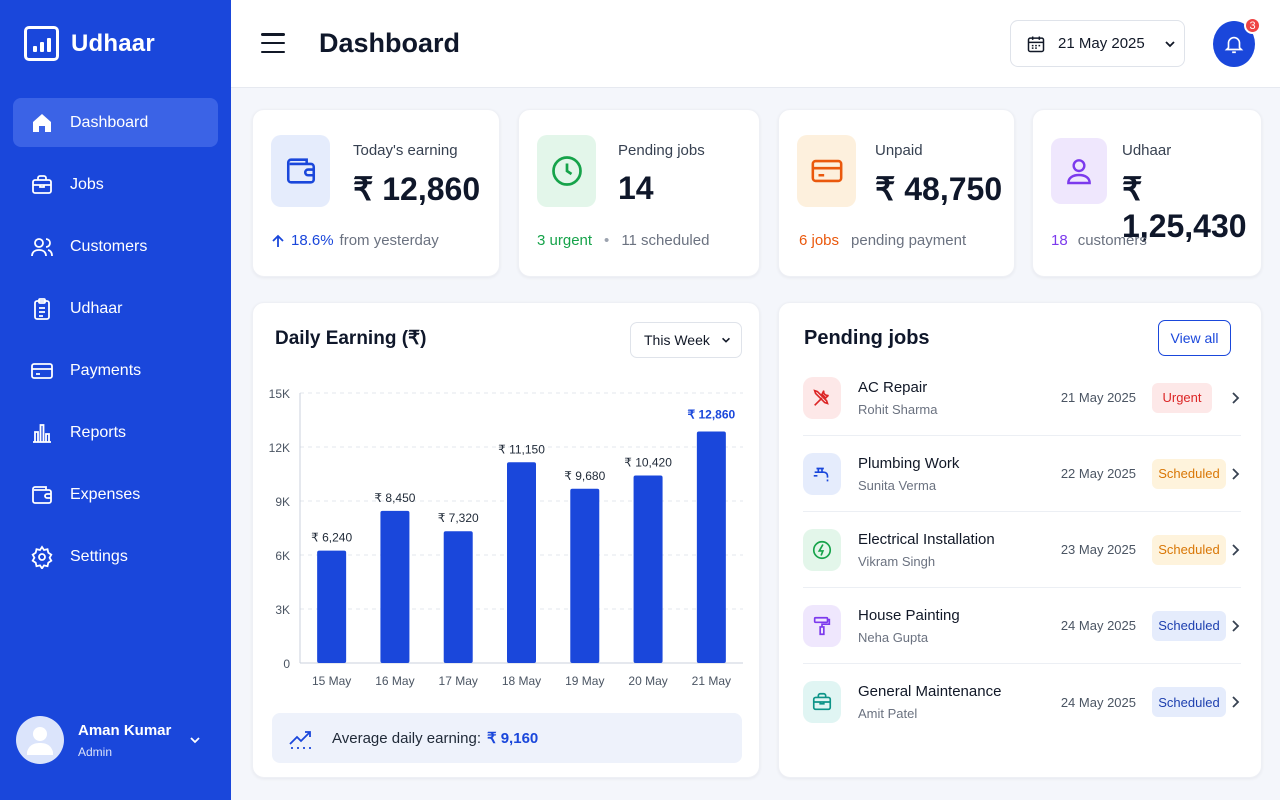 The height and width of the screenshot is (800, 1280). Describe the element at coordinates (115, 432) in the screenshot. I see `sidebar-item-reports: Reports` at that location.